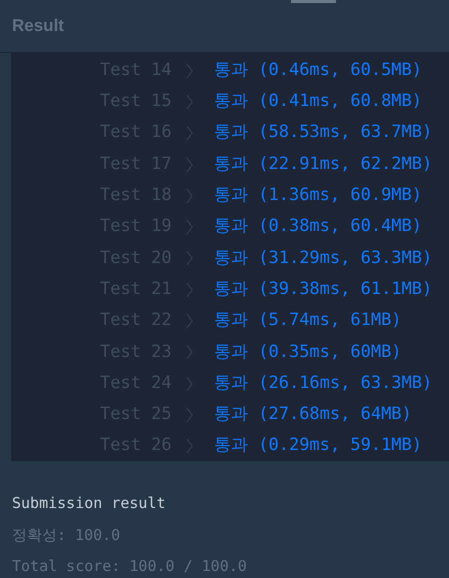  What do you see at coordinates (318, 226) in the screenshot?
I see `test-result: 통과 (0.38ms, 60.4MB)` at bounding box center [318, 226].